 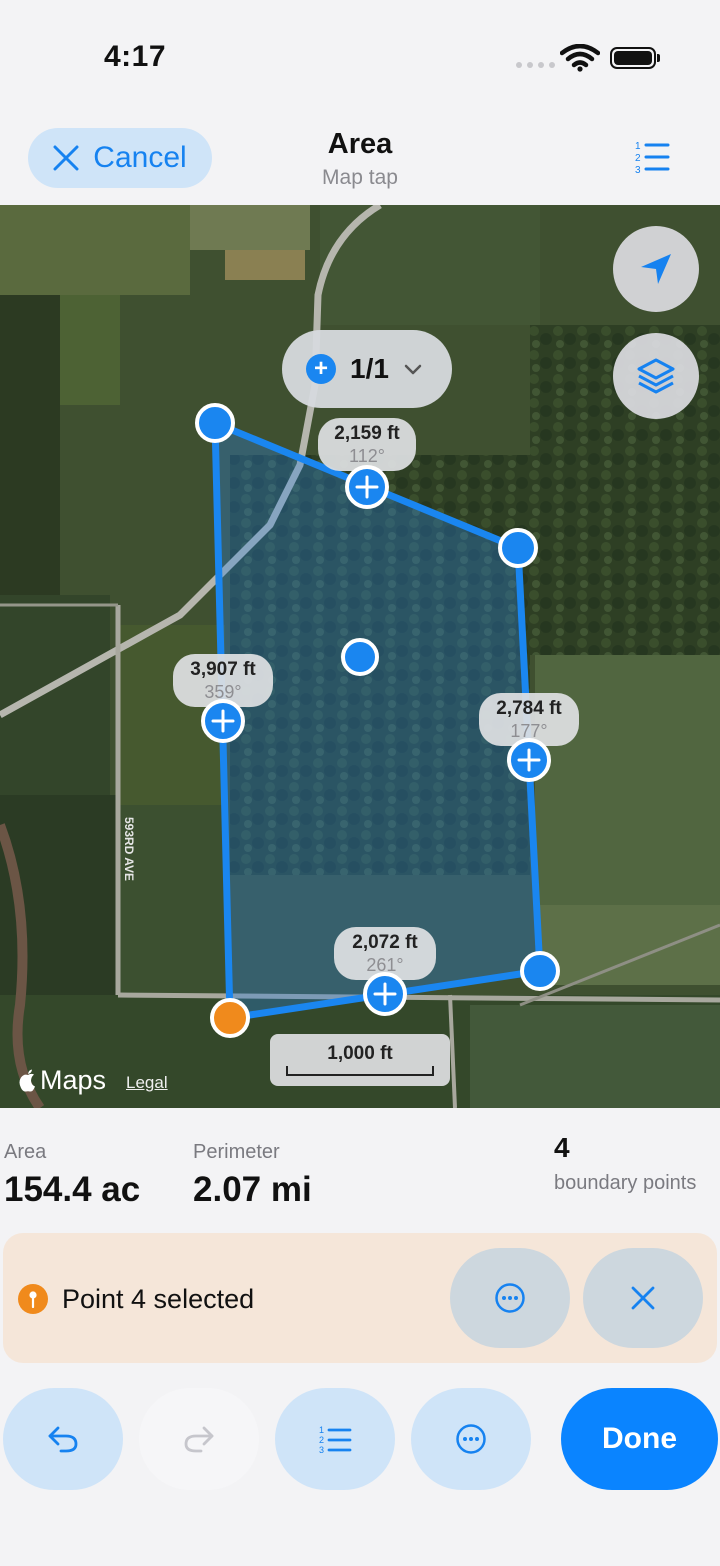 I want to click on status-time: 4:17, so click(x=135, y=56).